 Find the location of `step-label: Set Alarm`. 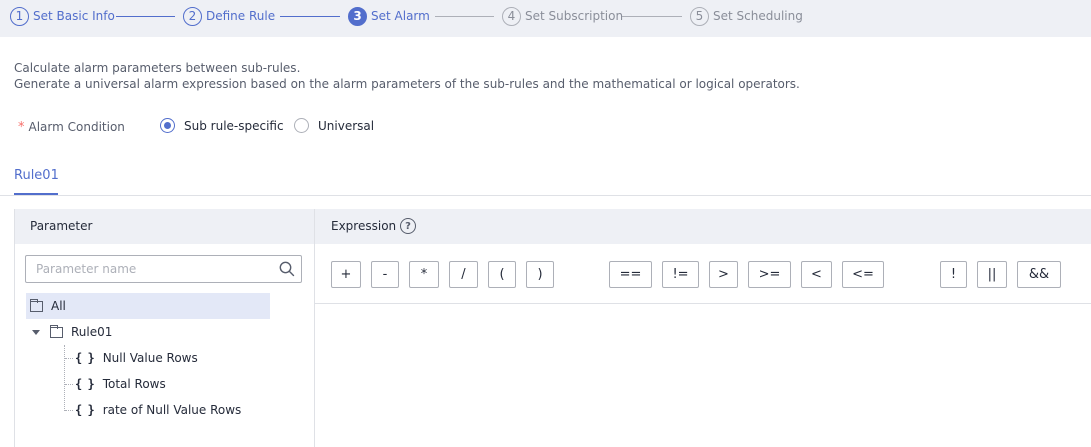

step-label: Set Alarm is located at coordinates (400, 16).